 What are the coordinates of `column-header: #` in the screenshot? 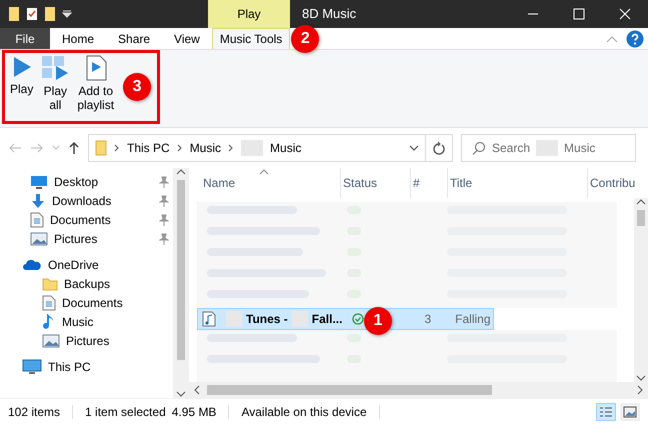 It's located at (429, 183).